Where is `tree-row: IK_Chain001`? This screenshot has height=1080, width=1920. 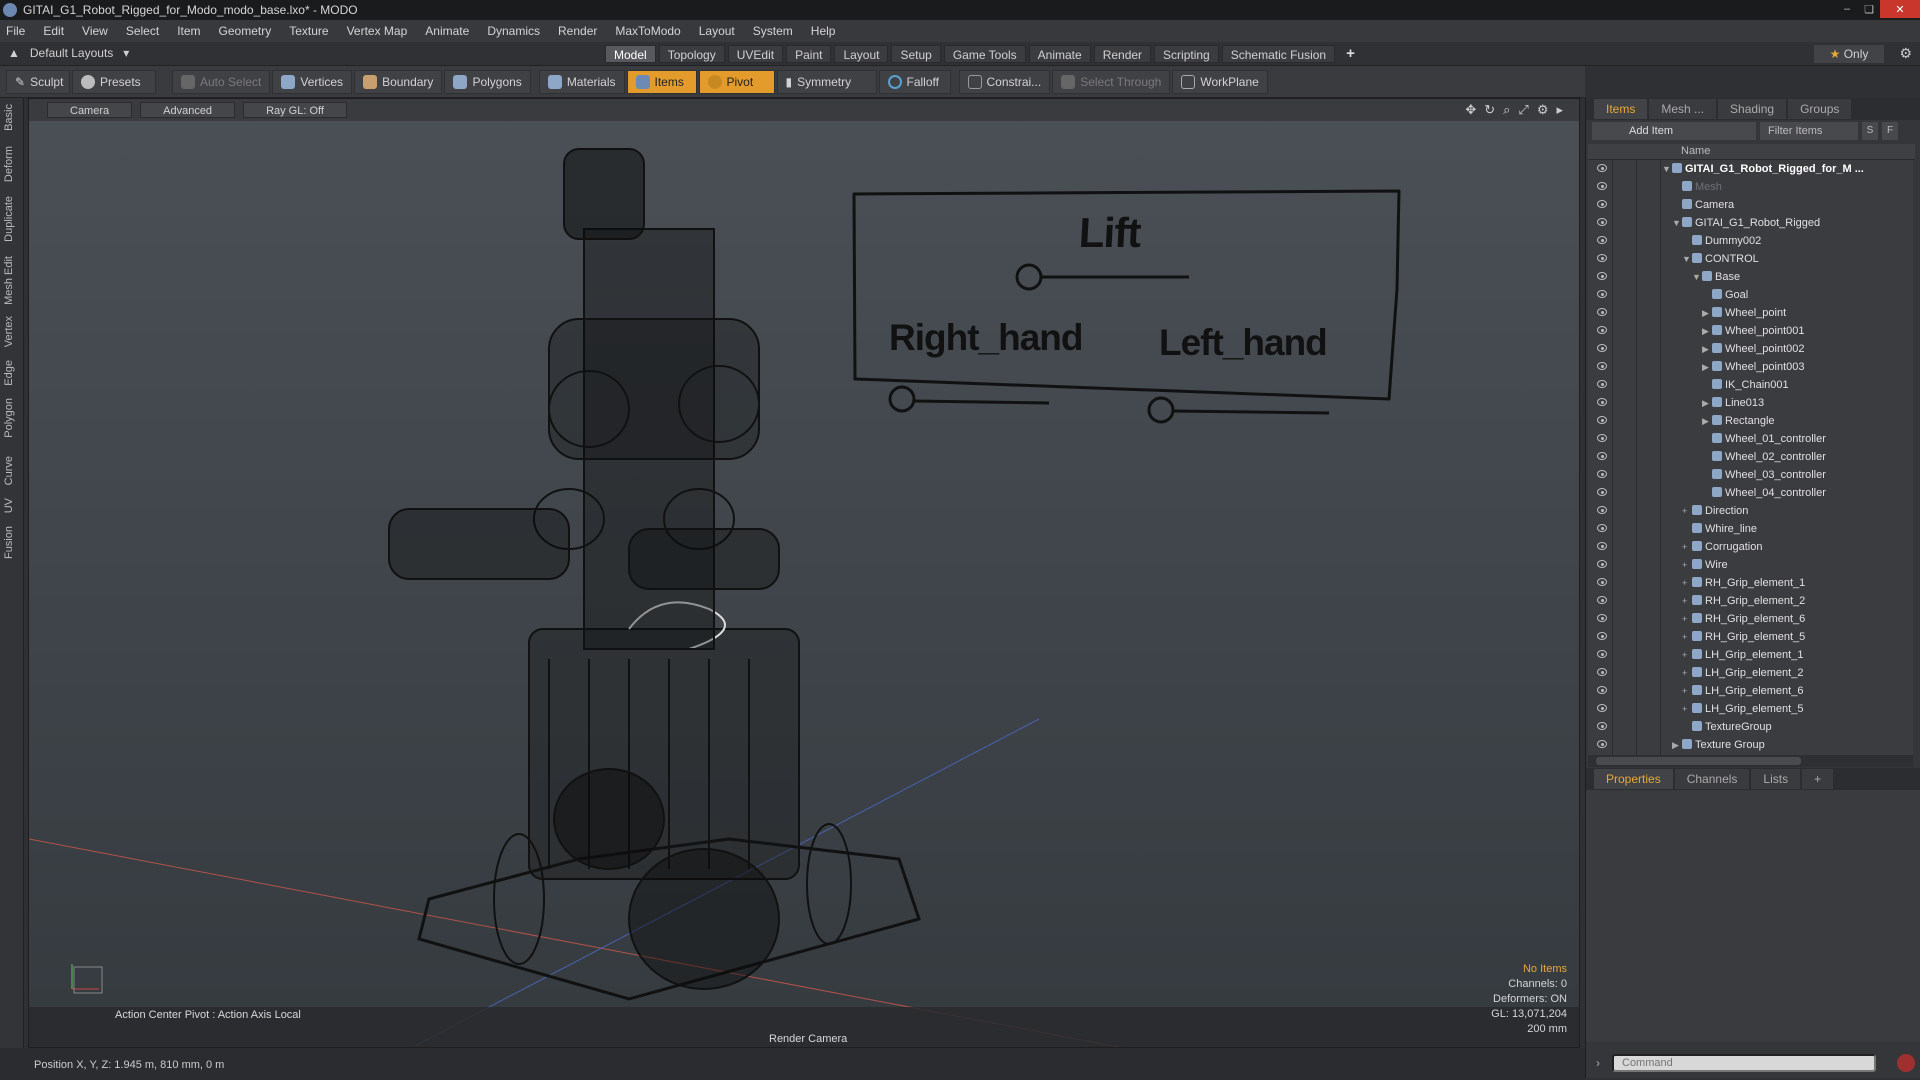
tree-row: IK_Chain001 is located at coordinates (1750, 385).